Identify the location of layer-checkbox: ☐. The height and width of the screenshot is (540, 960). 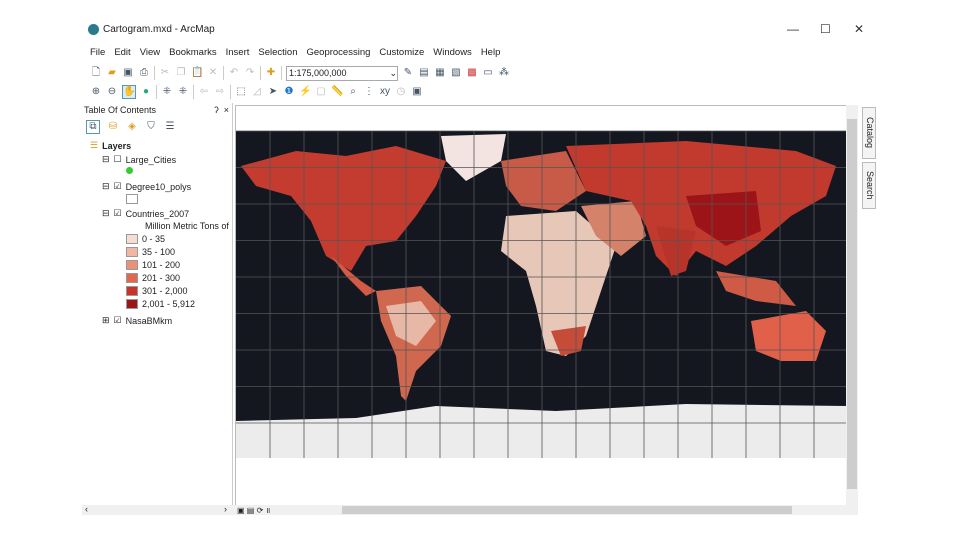
(118, 159).